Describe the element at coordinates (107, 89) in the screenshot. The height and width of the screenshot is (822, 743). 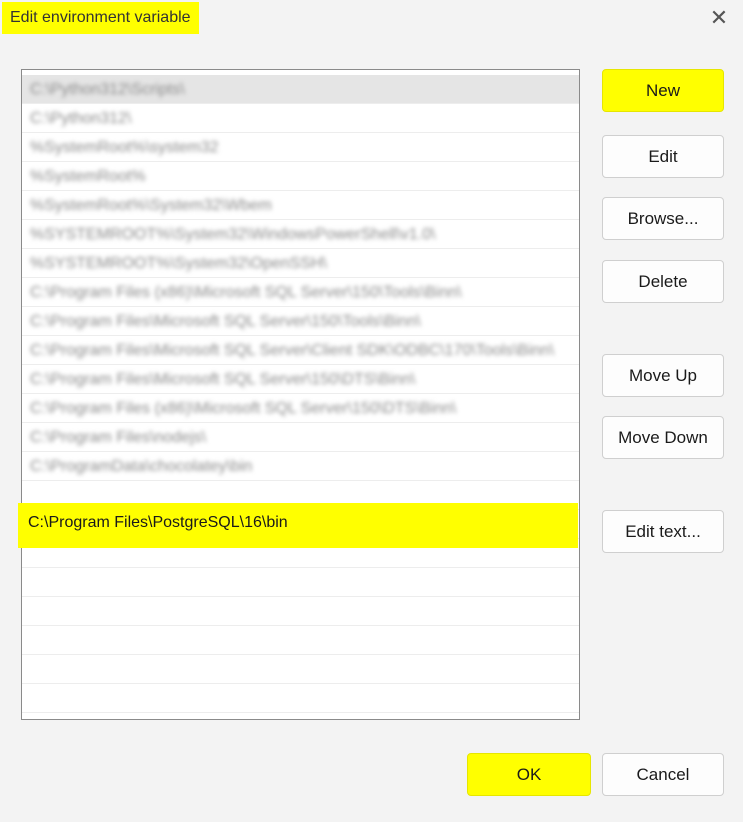
I see `list-item-label: C:\Python312\Scripts\` at that location.